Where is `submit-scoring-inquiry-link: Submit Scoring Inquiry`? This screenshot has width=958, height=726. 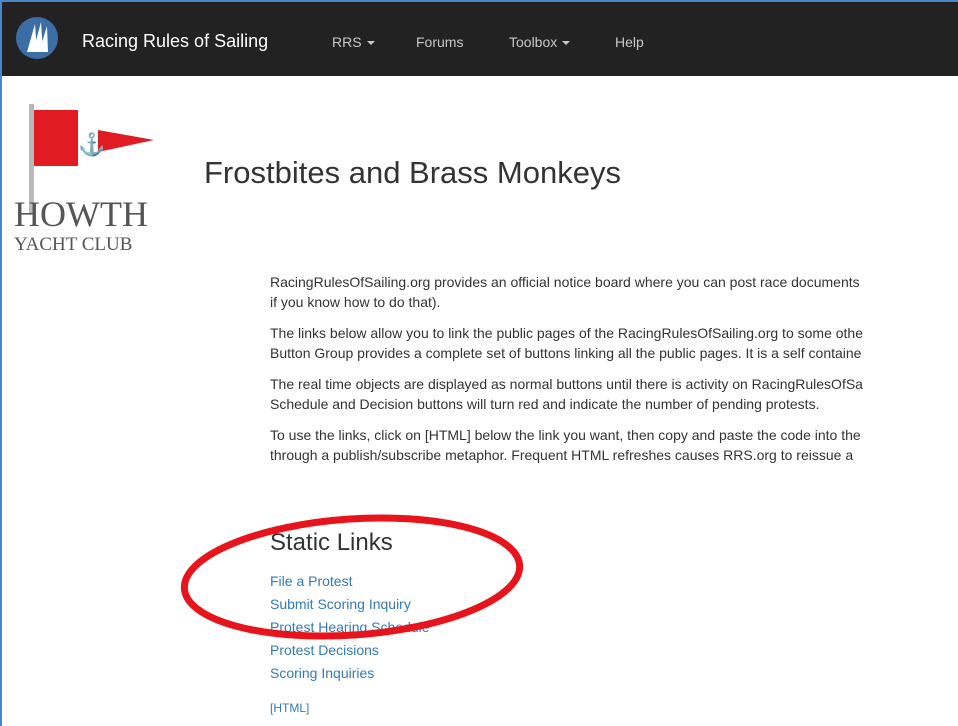 submit-scoring-inquiry-link: Submit Scoring Inquiry is located at coordinates (350, 604).